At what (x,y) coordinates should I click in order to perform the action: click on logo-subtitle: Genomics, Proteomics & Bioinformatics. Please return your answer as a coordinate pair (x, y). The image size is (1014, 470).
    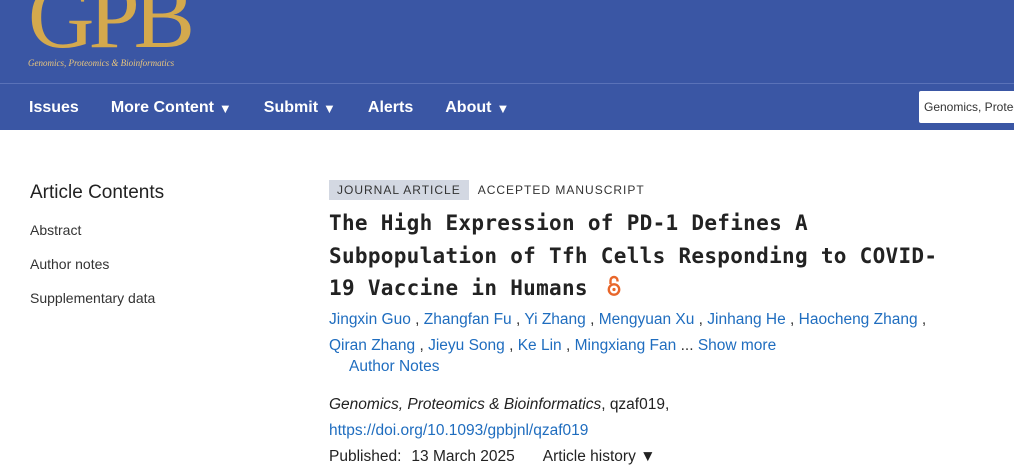
    Looking at the image, I should click on (101, 63).